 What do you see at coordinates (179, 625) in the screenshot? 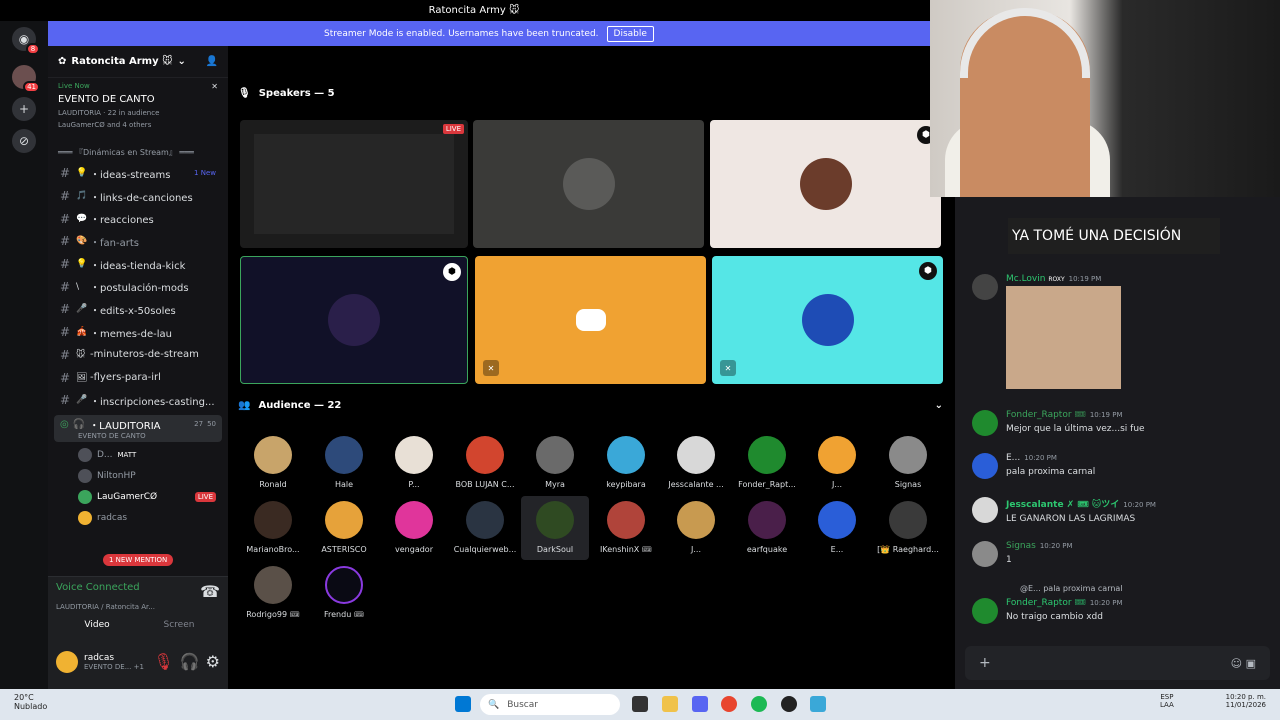
I see `screen-button: Screen` at bounding box center [179, 625].